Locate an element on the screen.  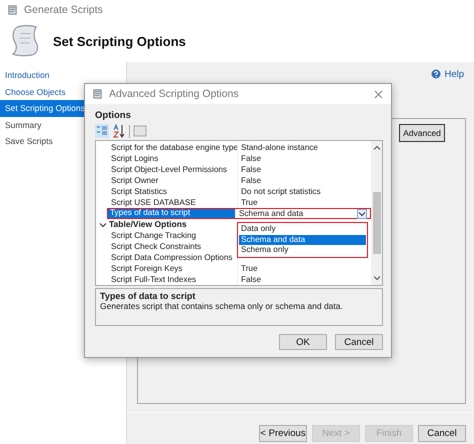
property-name: Script Change Tracking is located at coordinates (173, 235).